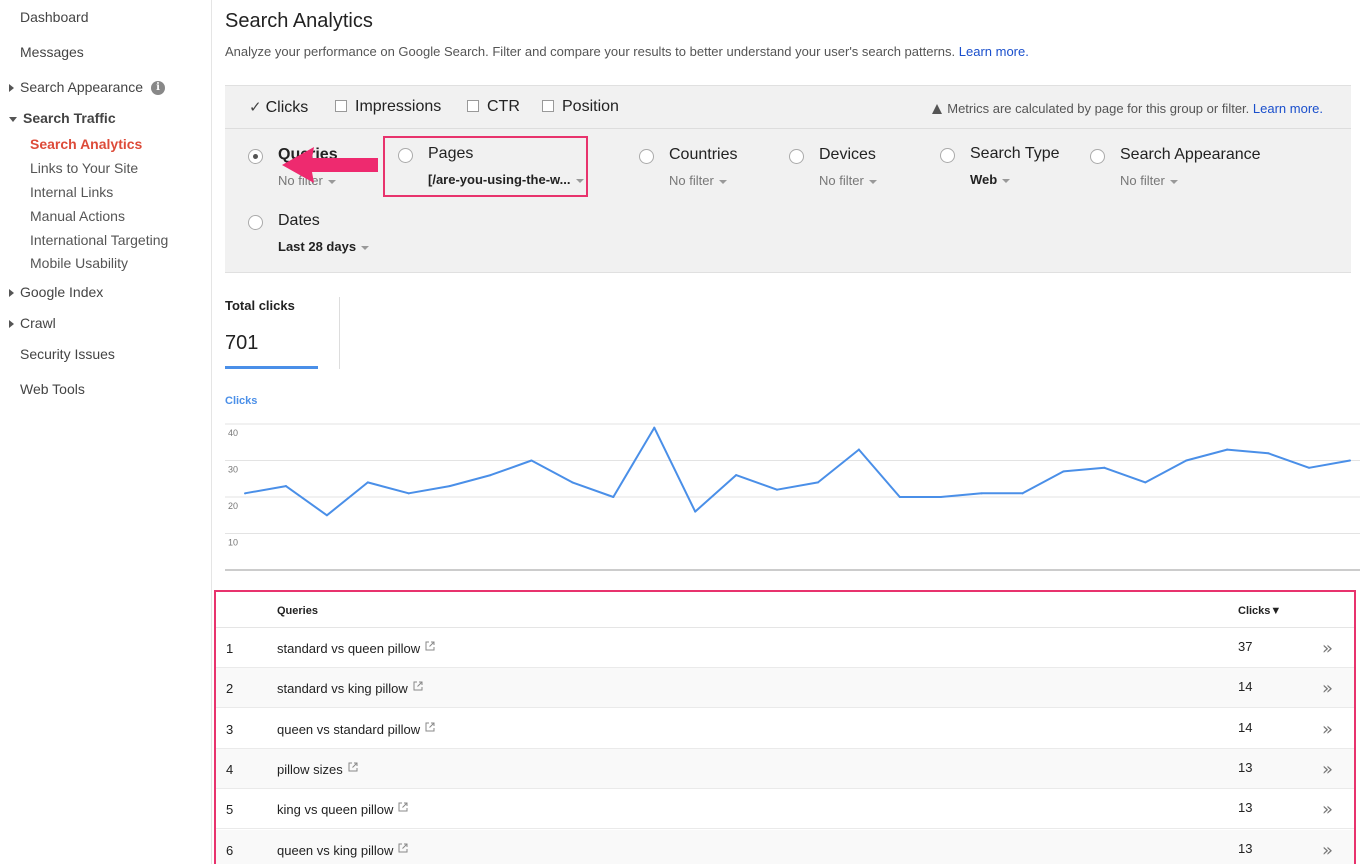 Image resolution: width=1360 pixels, height=864 pixels. What do you see at coordinates (52, 52) in the screenshot?
I see `nav-messages: Messages` at bounding box center [52, 52].